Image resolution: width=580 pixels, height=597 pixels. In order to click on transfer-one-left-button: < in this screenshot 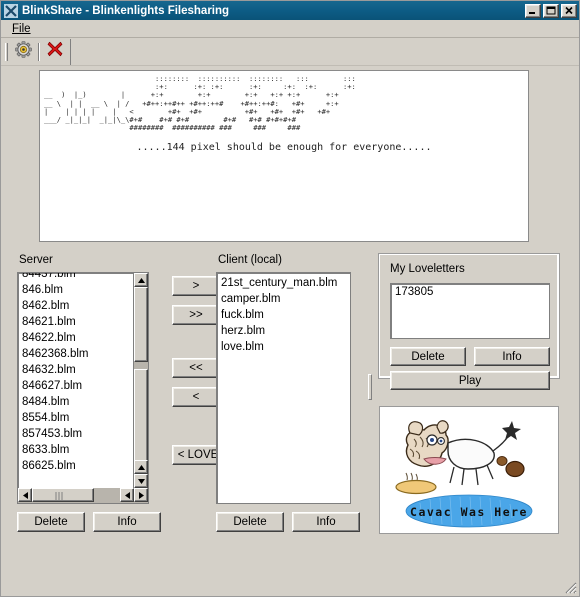, I will do `click(196, 397)`.